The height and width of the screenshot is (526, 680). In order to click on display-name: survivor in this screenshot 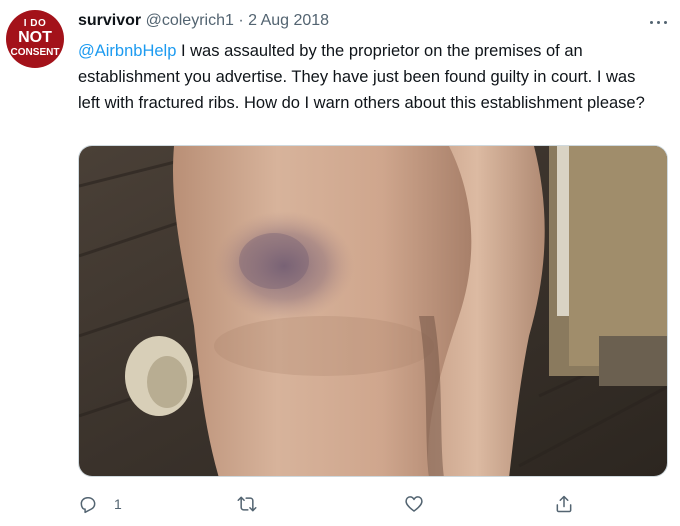, I will do `click(109, 20)`.